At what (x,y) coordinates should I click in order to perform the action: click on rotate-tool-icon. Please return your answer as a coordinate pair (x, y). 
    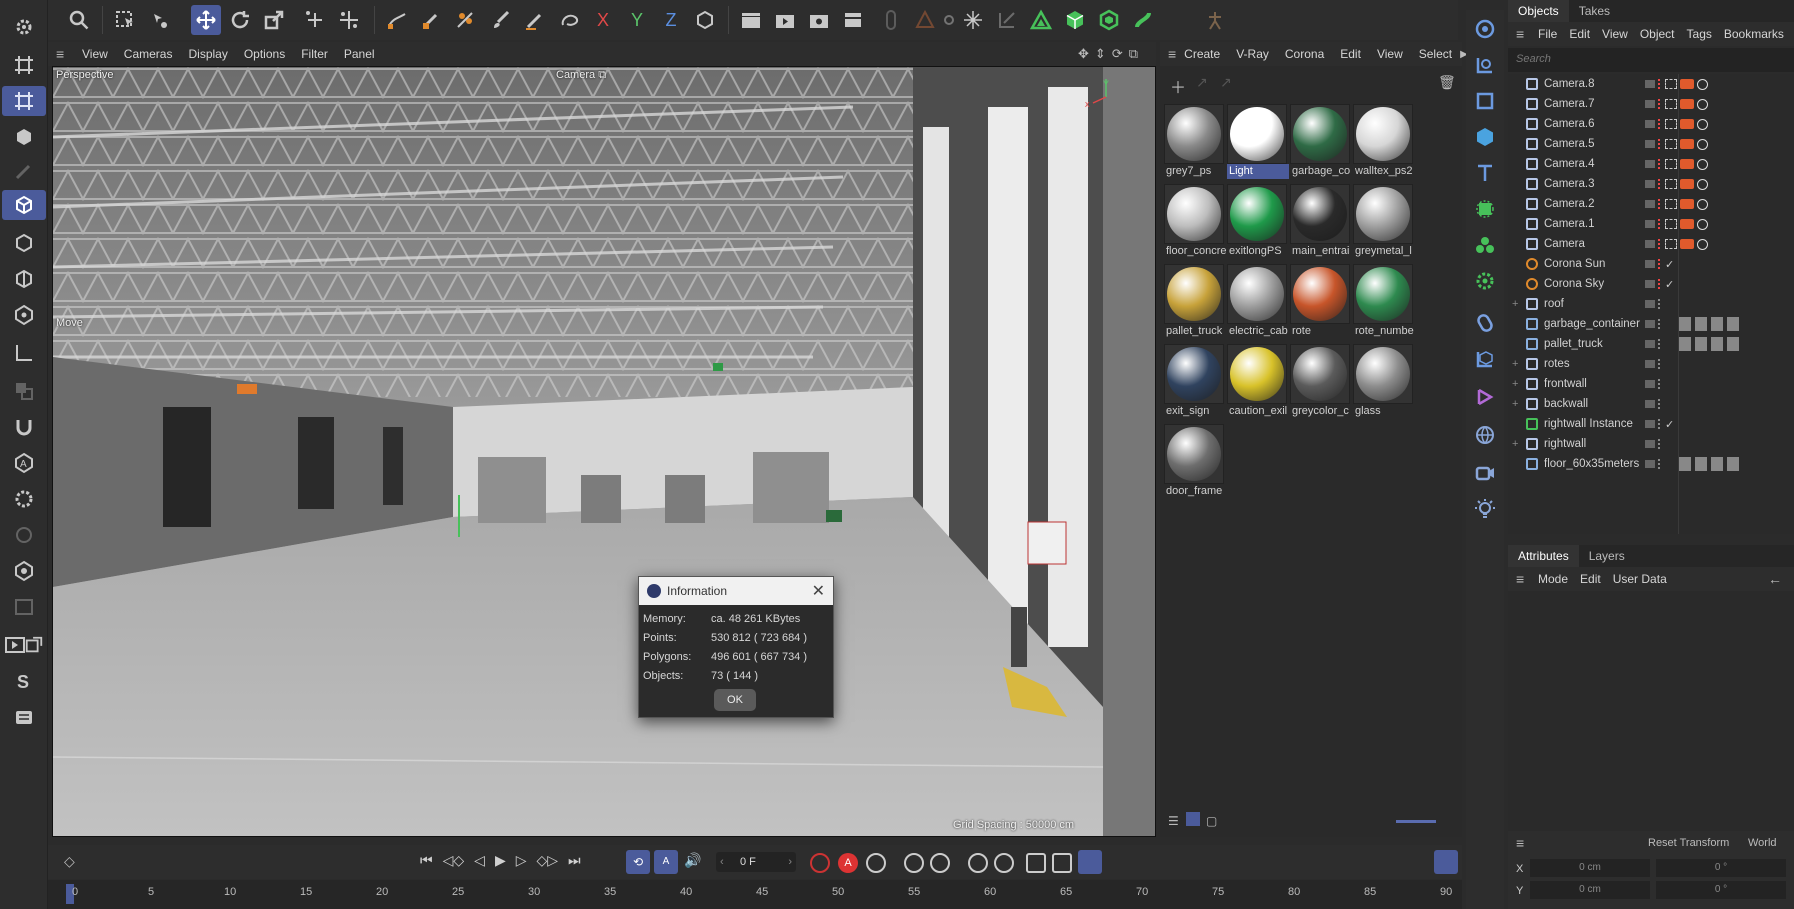
    Looking at the image, I should click on (240, 20).